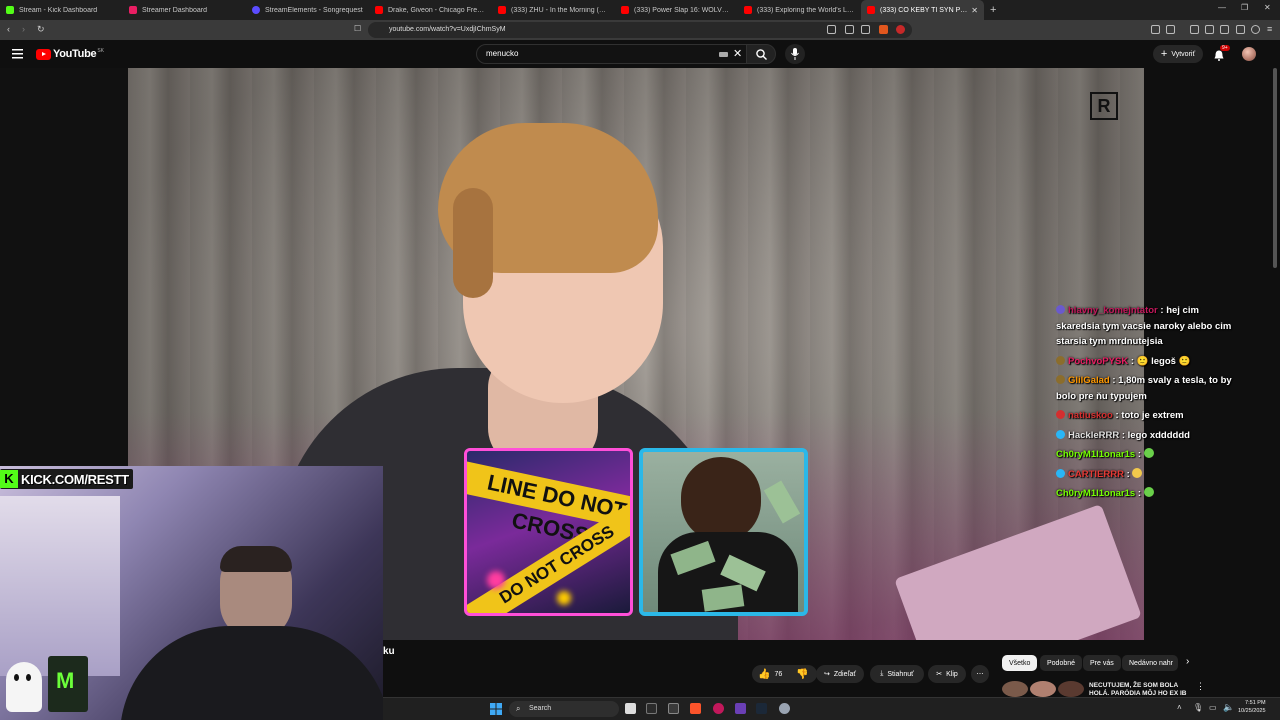 The height and width of the screenshot is (720, 1280). Describe the element at coordinates (723, 54) in the screenshot. I see `keyboard-icon` at that location.